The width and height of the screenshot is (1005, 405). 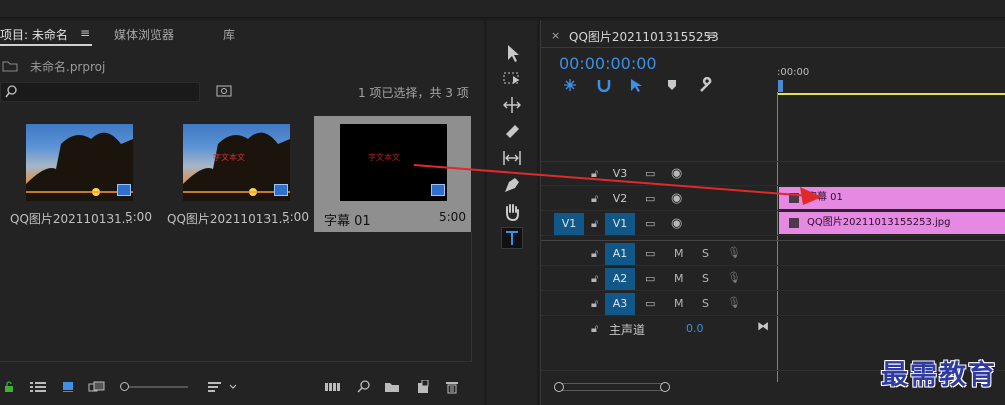 I want to click on drag-annotation-arrow, so click(x=617, y=184).